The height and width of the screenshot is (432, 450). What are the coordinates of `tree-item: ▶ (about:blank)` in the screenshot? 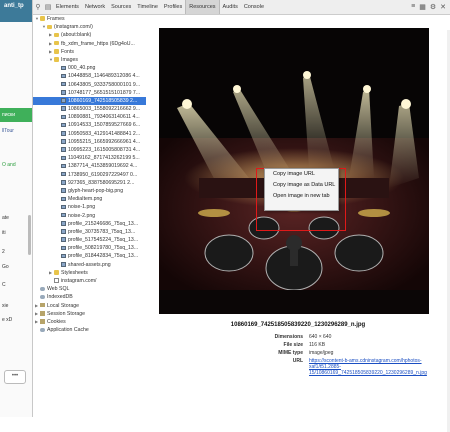 It's located at (89, 35).